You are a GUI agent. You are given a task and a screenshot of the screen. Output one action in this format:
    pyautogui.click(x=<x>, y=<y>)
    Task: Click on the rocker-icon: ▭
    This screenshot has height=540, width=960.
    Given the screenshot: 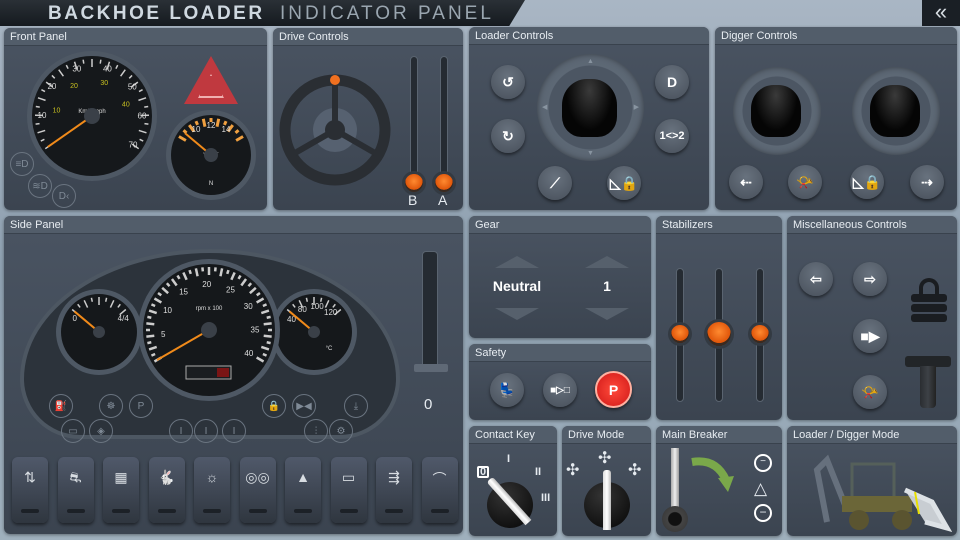 What is the action you would take?
    pyautogui.click(x=348, y=477)
    